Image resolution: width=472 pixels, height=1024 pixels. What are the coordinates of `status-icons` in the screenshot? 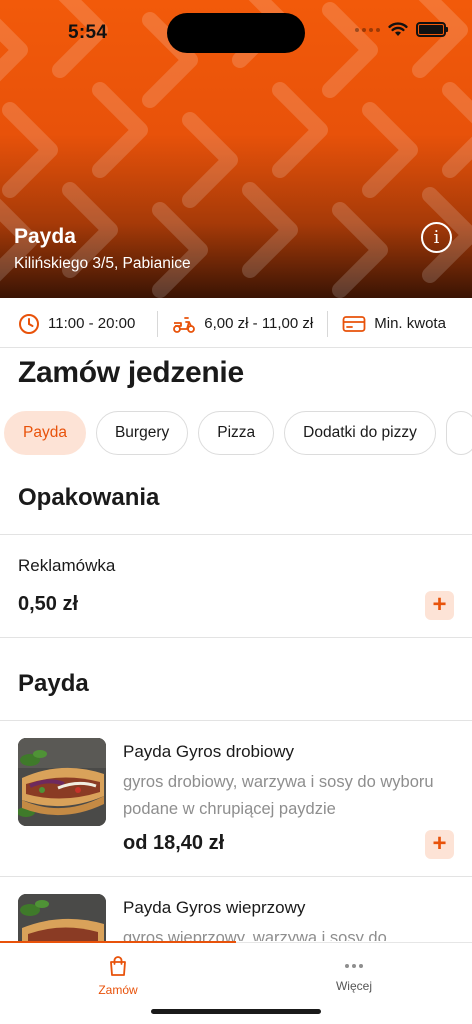 It's located at (401, 29).